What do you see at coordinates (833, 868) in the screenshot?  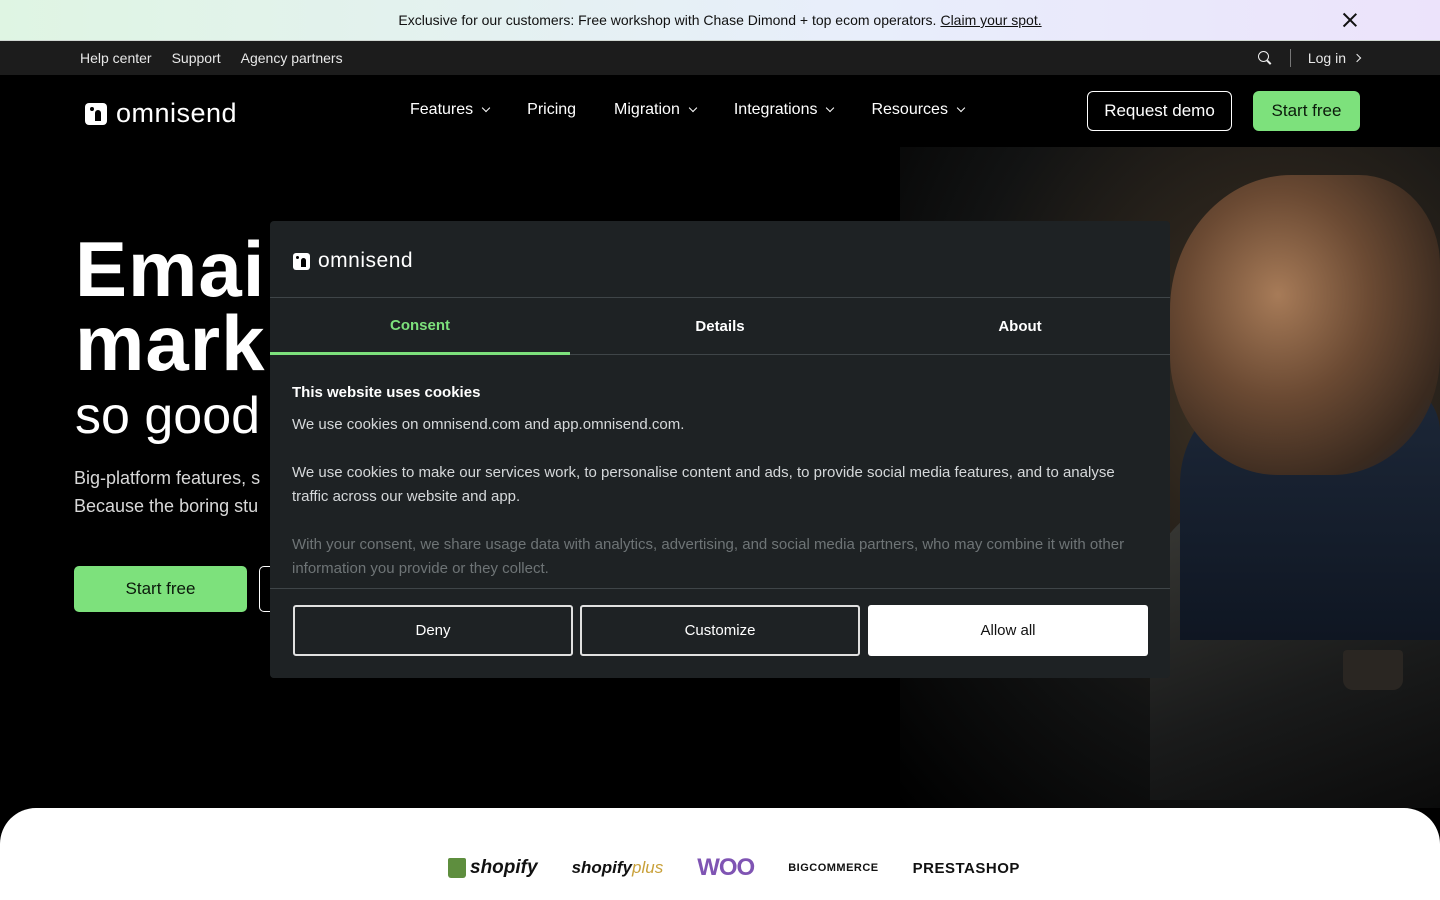 I see `bigcommerce-logo: BIGCOMMERCE` at bounding box center [833, 868].